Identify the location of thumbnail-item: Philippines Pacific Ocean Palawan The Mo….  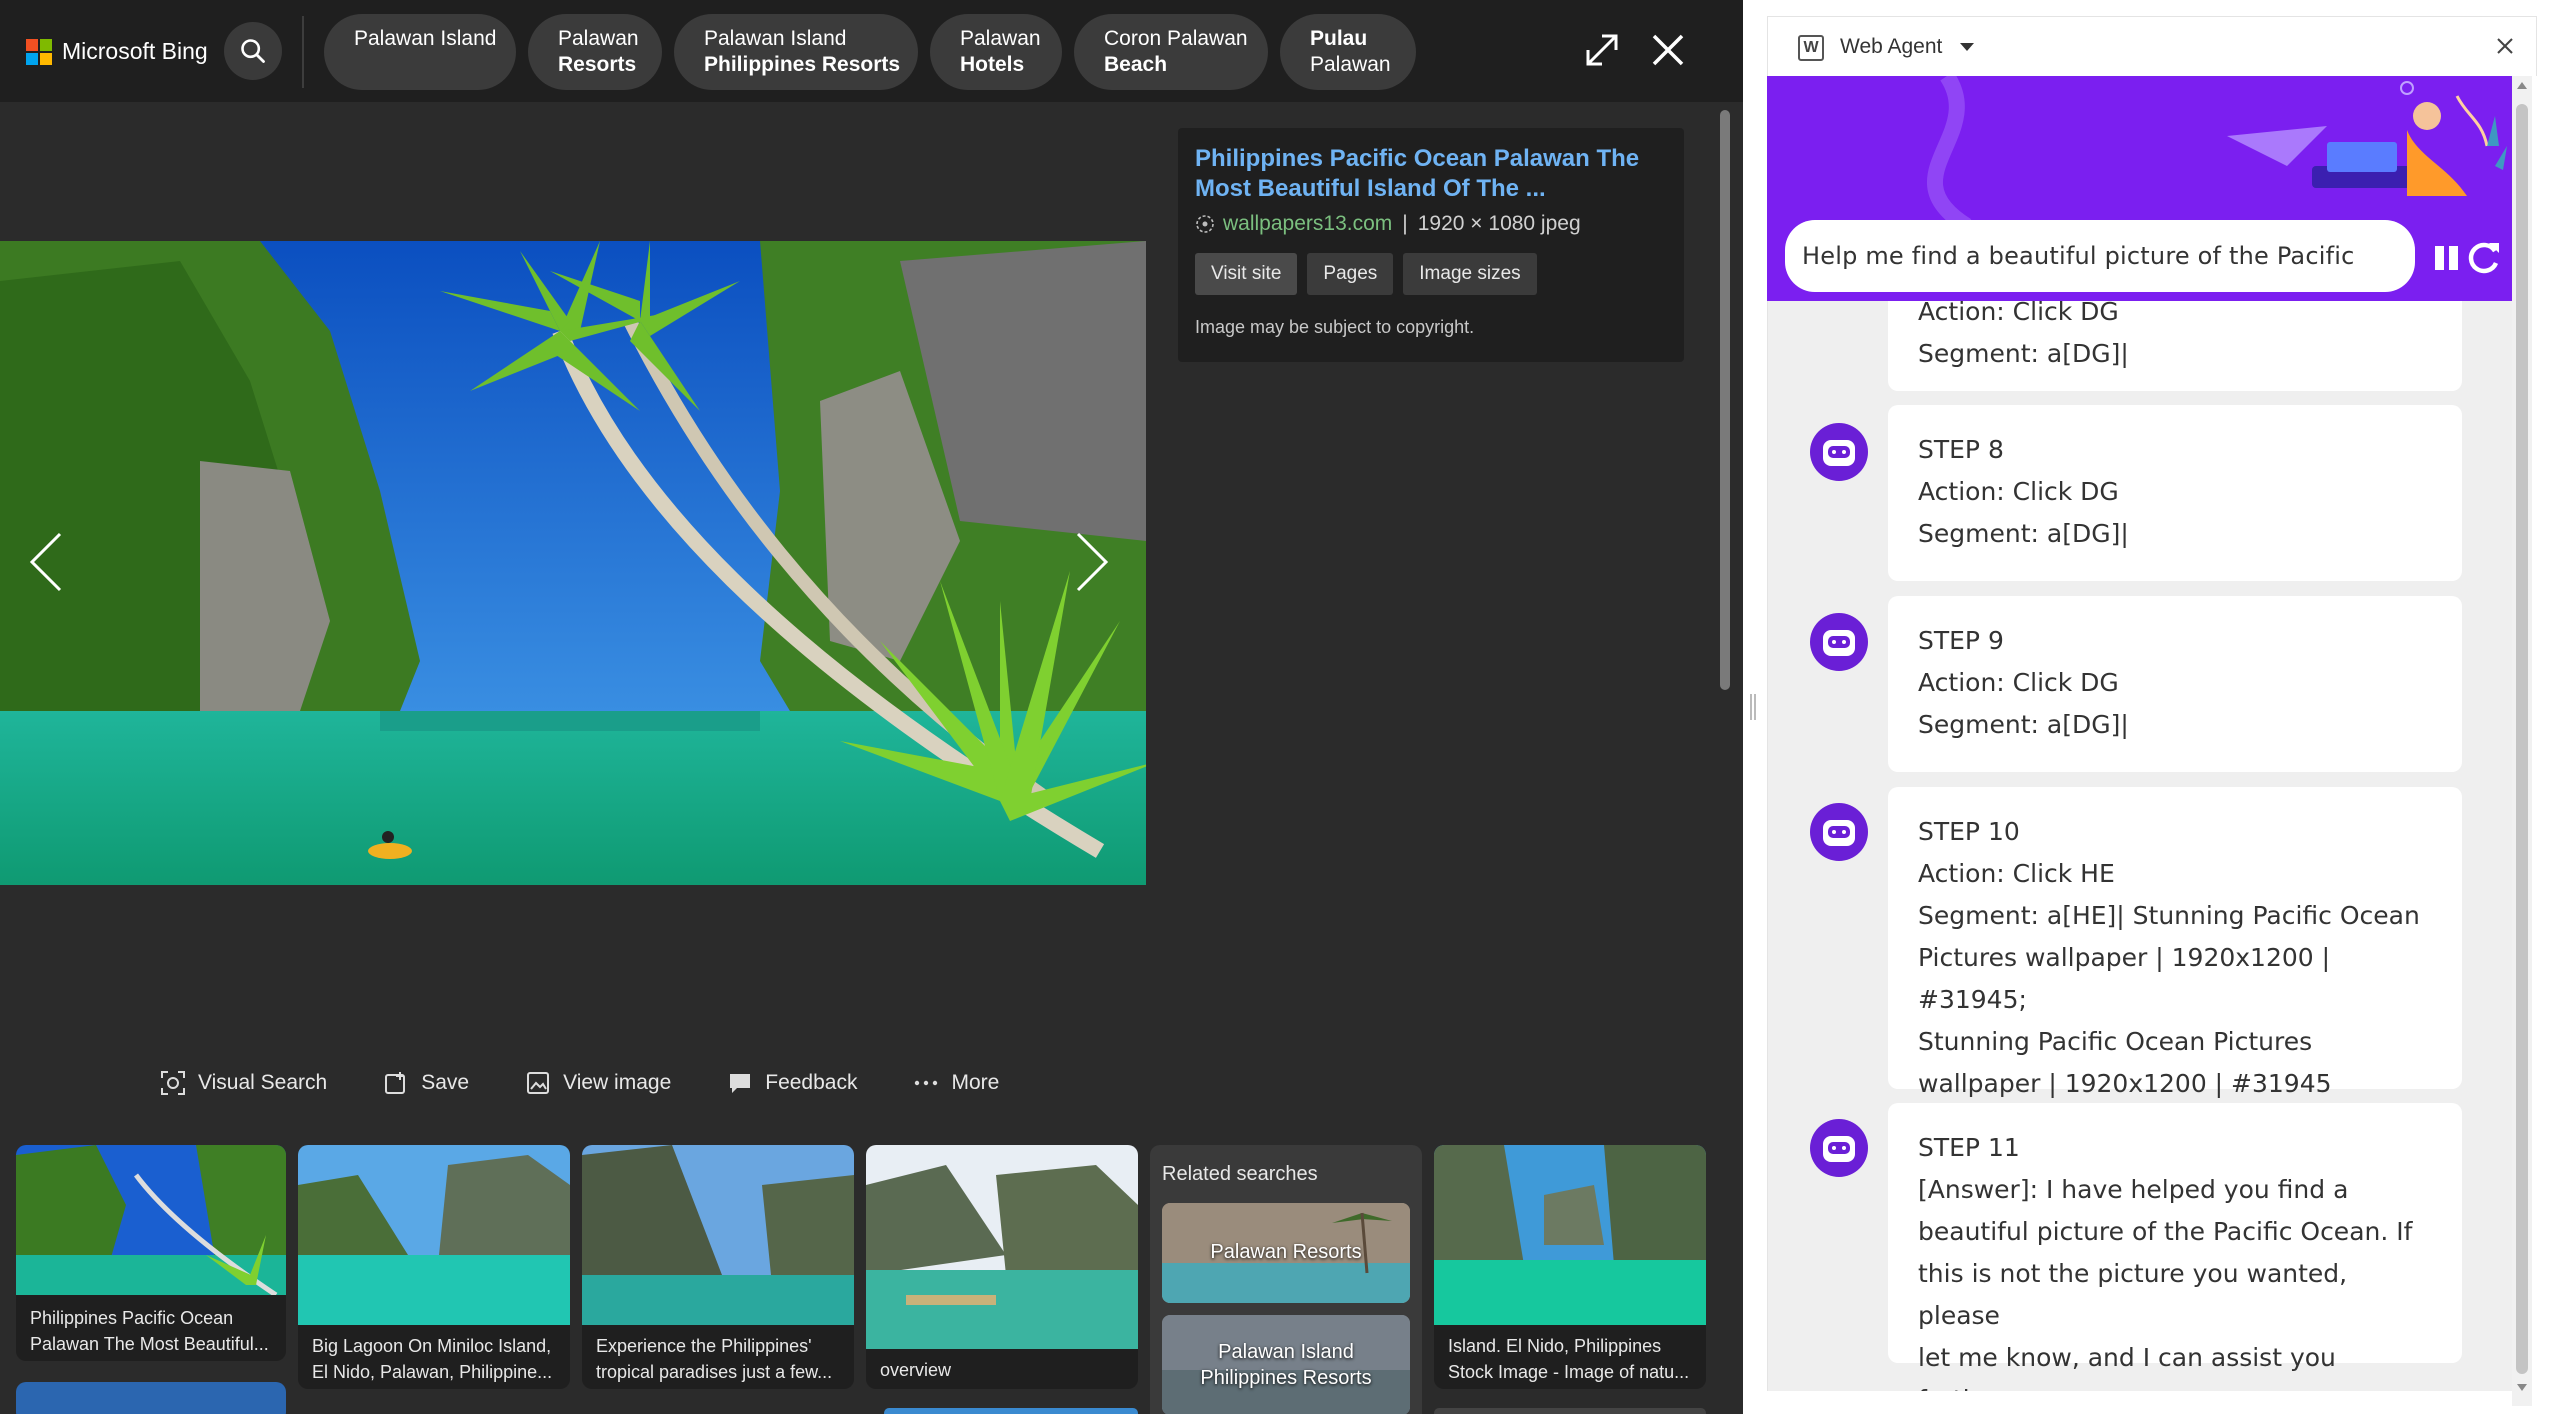
(151, 1253).